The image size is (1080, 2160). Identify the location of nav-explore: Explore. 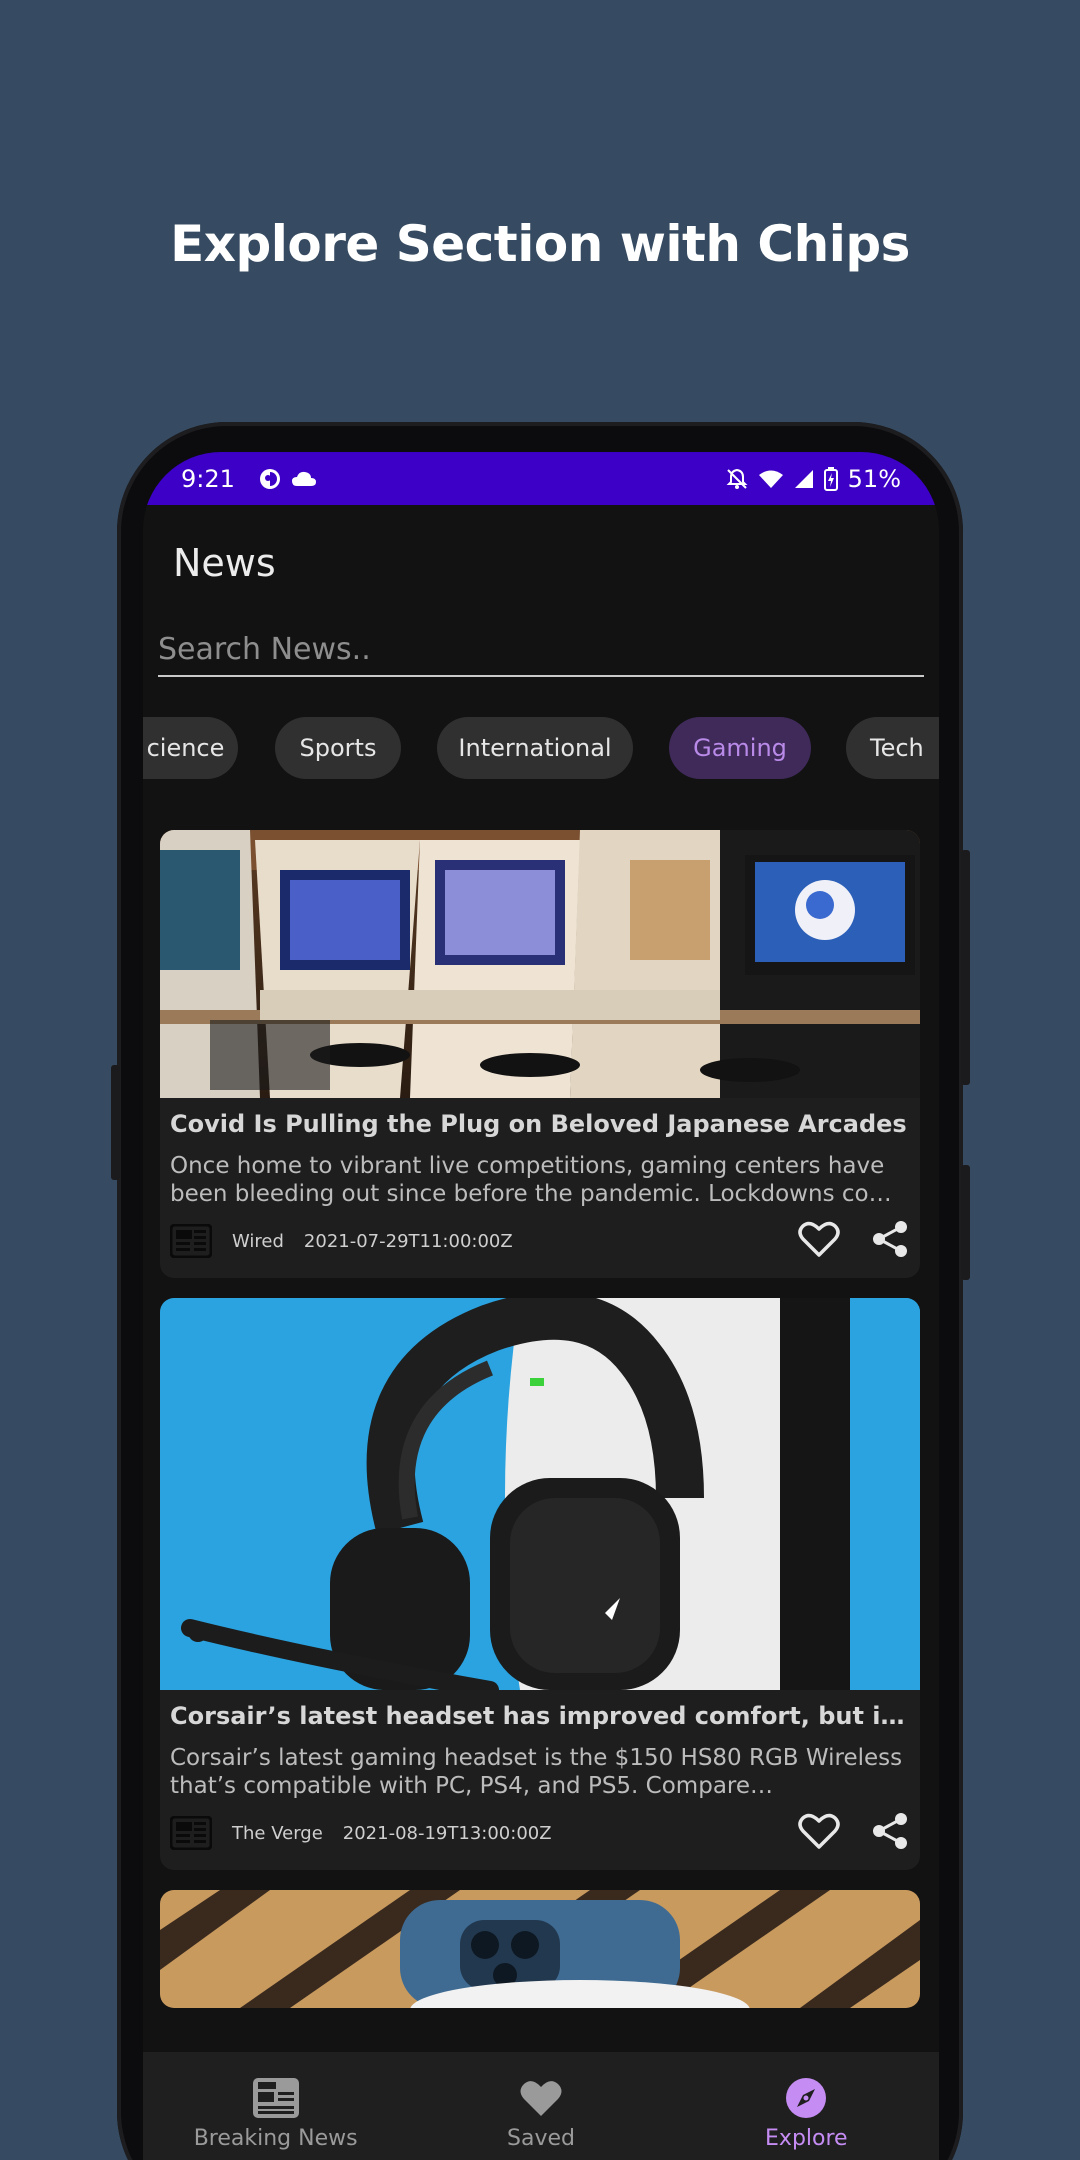
(806, 2106).